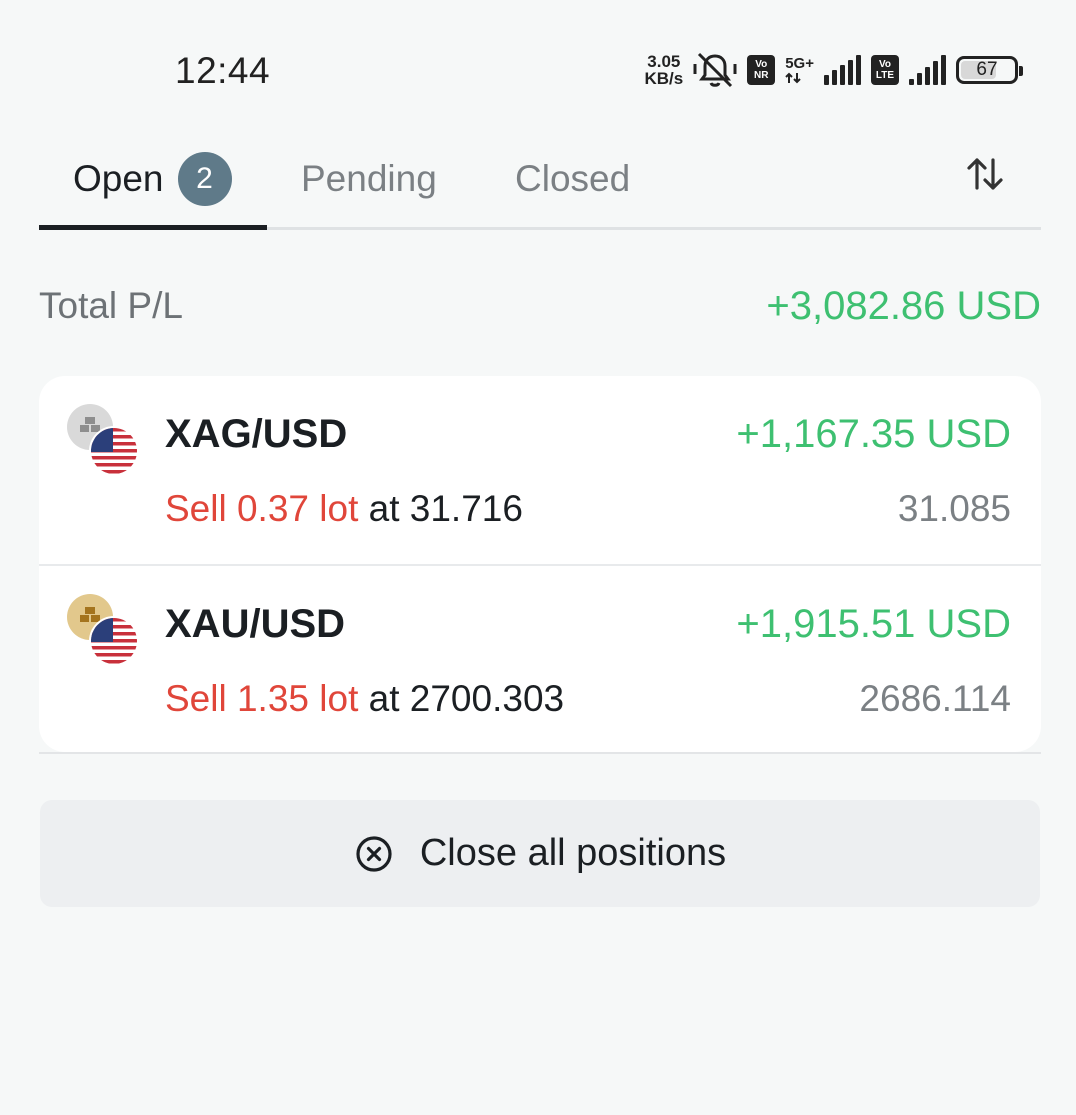 The height and width of the screenshot is (1115, 1076). What do you see at coordinates (935, 698) in the screenshot?
I see `position-current-price: 2686.114` at bounding box center [935, 698].